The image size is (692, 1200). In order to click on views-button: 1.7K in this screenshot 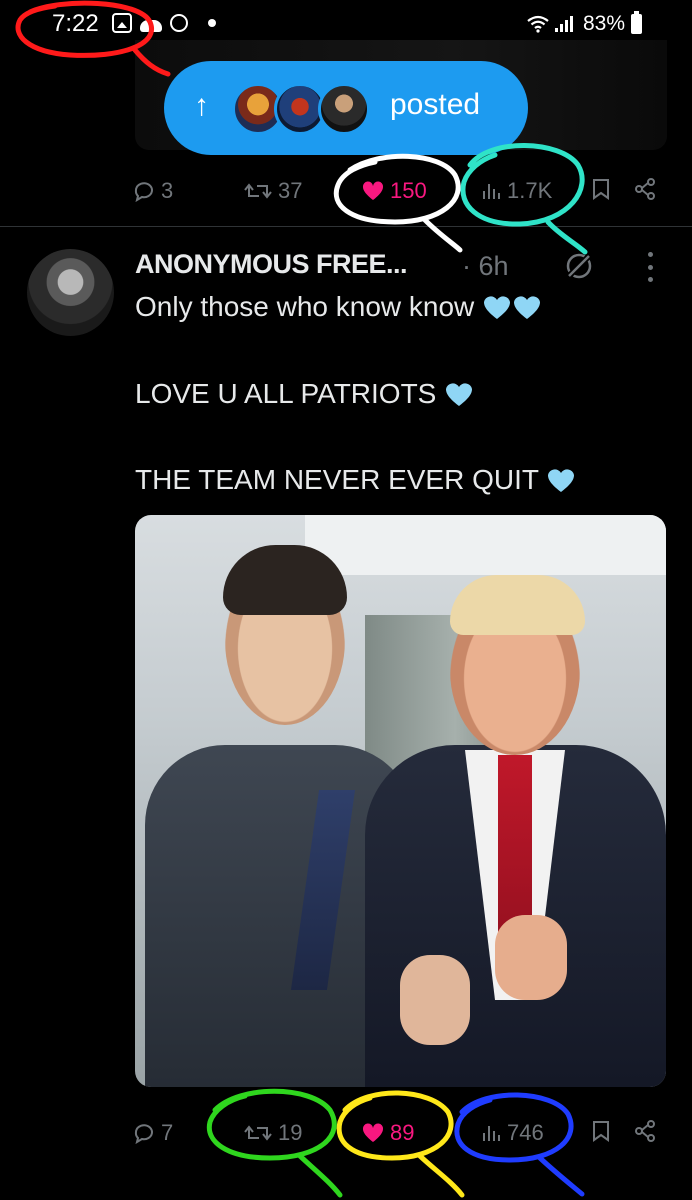, I will do `click(516, 191)`.